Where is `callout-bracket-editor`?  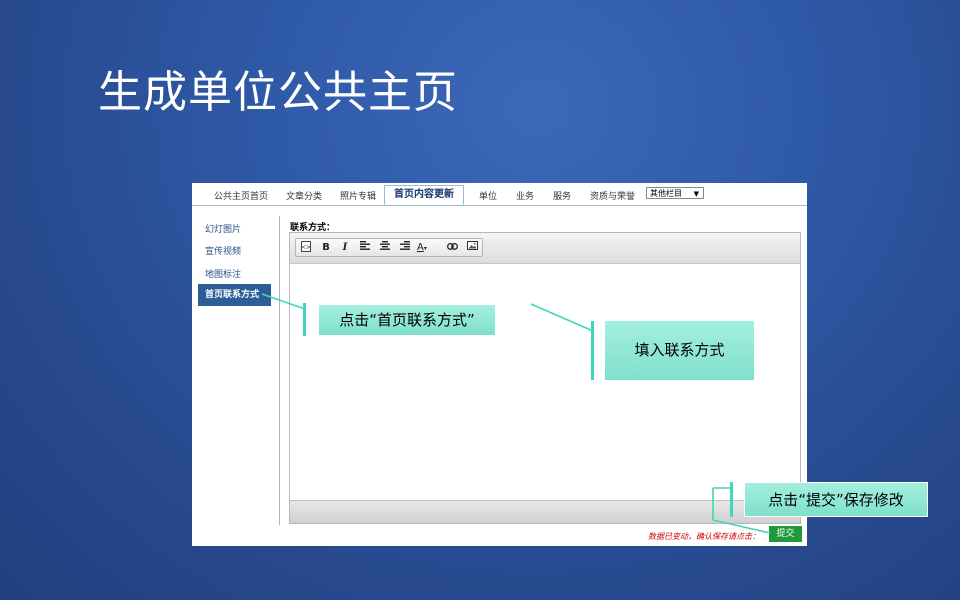
callout-bracket-editor is located at coordinates (592, 350).